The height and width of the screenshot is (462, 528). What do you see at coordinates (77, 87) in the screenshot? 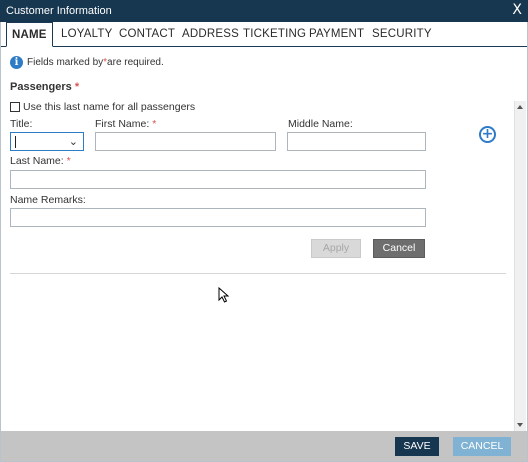
I see `passengers-required-asterisk: *` at bounding box center [77, 87].